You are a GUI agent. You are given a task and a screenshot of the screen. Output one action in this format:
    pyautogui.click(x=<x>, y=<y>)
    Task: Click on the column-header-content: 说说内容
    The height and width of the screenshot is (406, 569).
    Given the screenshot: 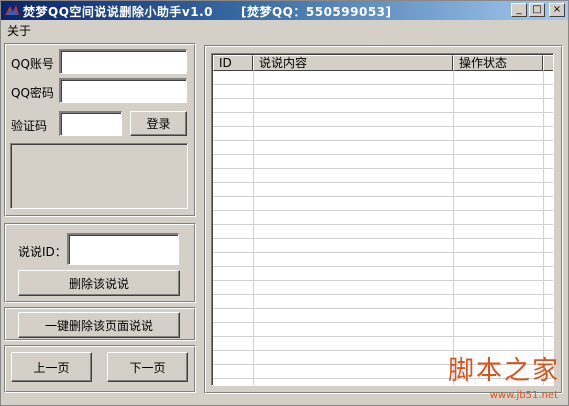 What is the action you would take?
    pyautogui.click(x=353, y=63)
    